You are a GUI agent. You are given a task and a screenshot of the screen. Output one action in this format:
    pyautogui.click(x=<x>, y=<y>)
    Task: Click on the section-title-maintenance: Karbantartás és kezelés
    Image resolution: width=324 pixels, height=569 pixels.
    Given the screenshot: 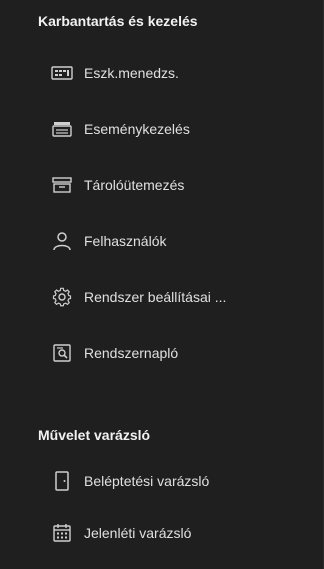 What is the action you would take?
    pyautogui.click(x=118, y=21)
    